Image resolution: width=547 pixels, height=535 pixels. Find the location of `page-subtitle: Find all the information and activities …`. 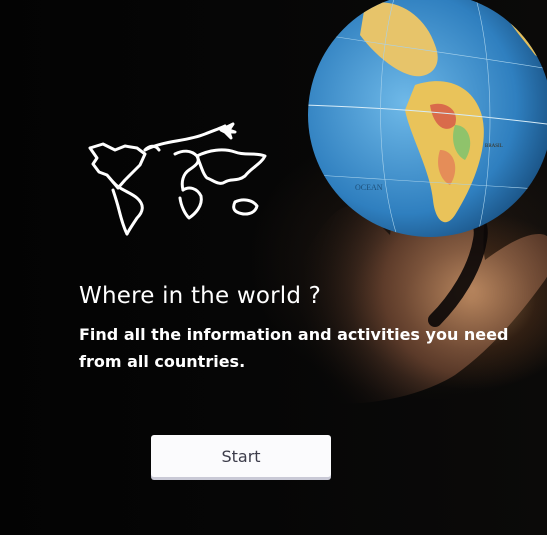

page-subtitle: Find all the information and activities … is located at coordinates (294, 348).